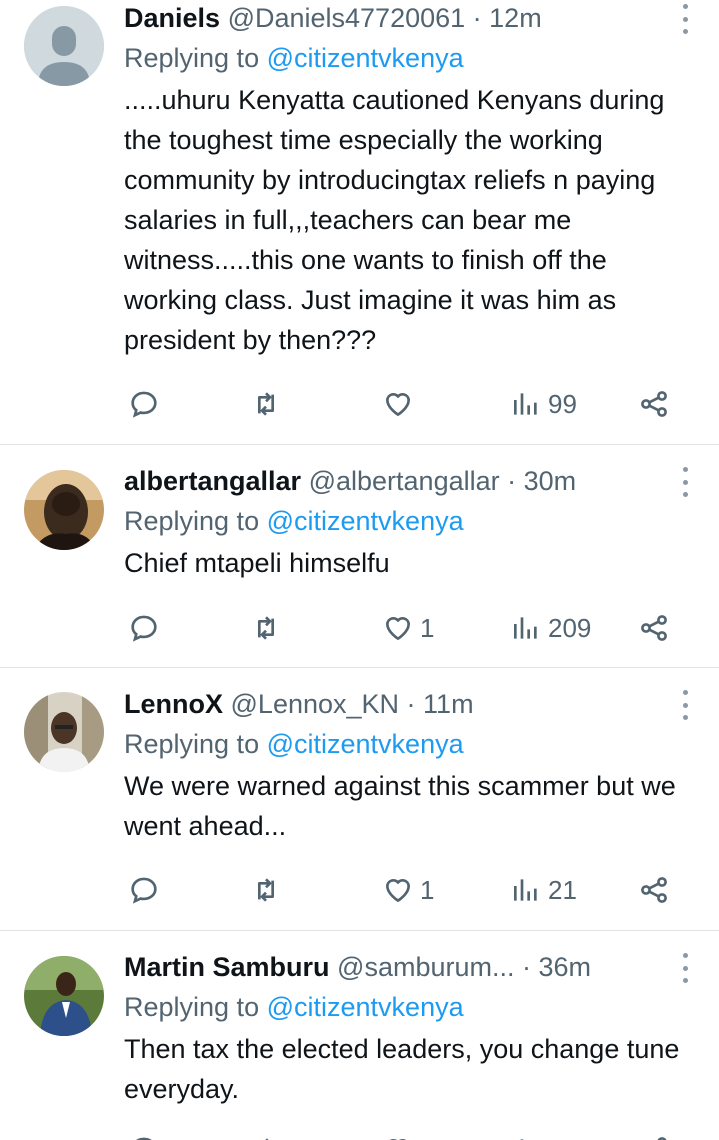 The width and height of the screenshot is (719, 1140). What do you see at coordinates (543, 890) in the screenshot?
I see `views-button: 21` at bounding box center [543, 890].